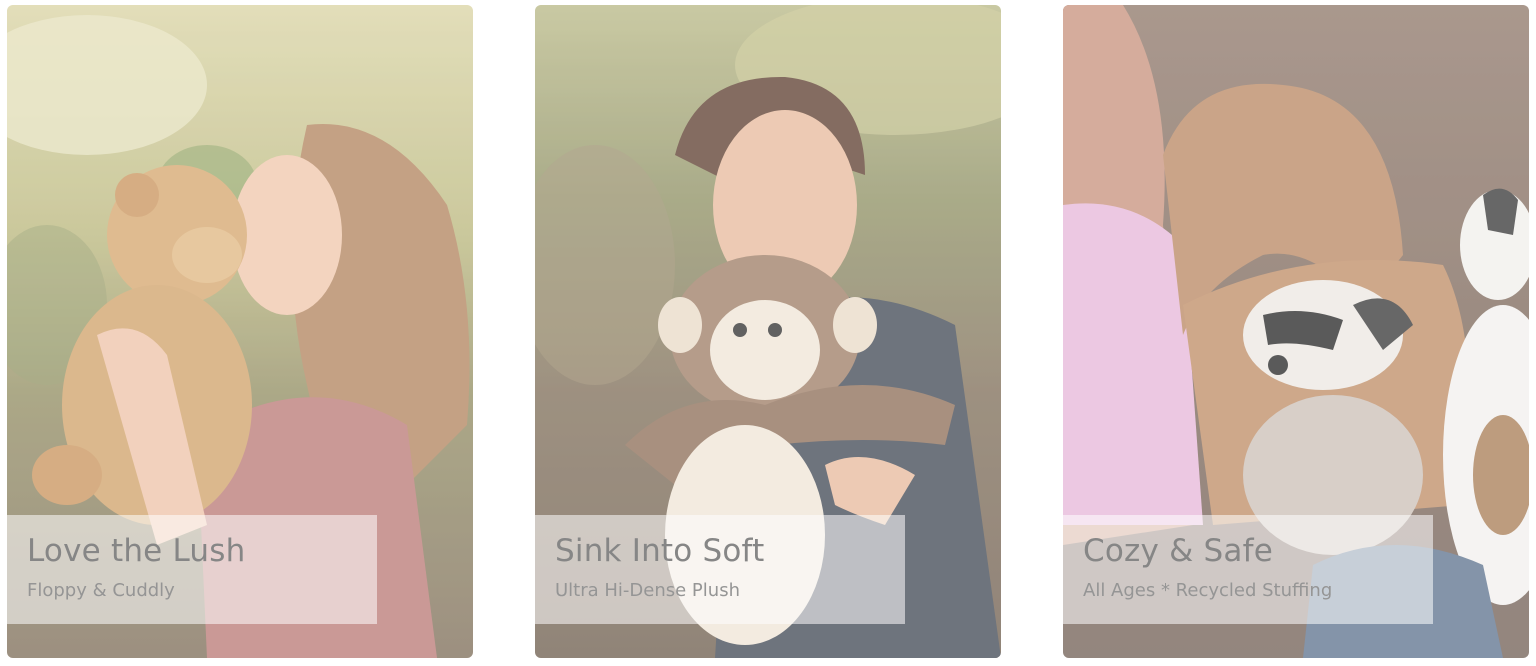 The width and height of the screenshot is (1536, 666). What do you see at coordinates (660, 551) in the screenshot?
I see `card-title: Sink Into Soft` at bounding box center [660, 551].